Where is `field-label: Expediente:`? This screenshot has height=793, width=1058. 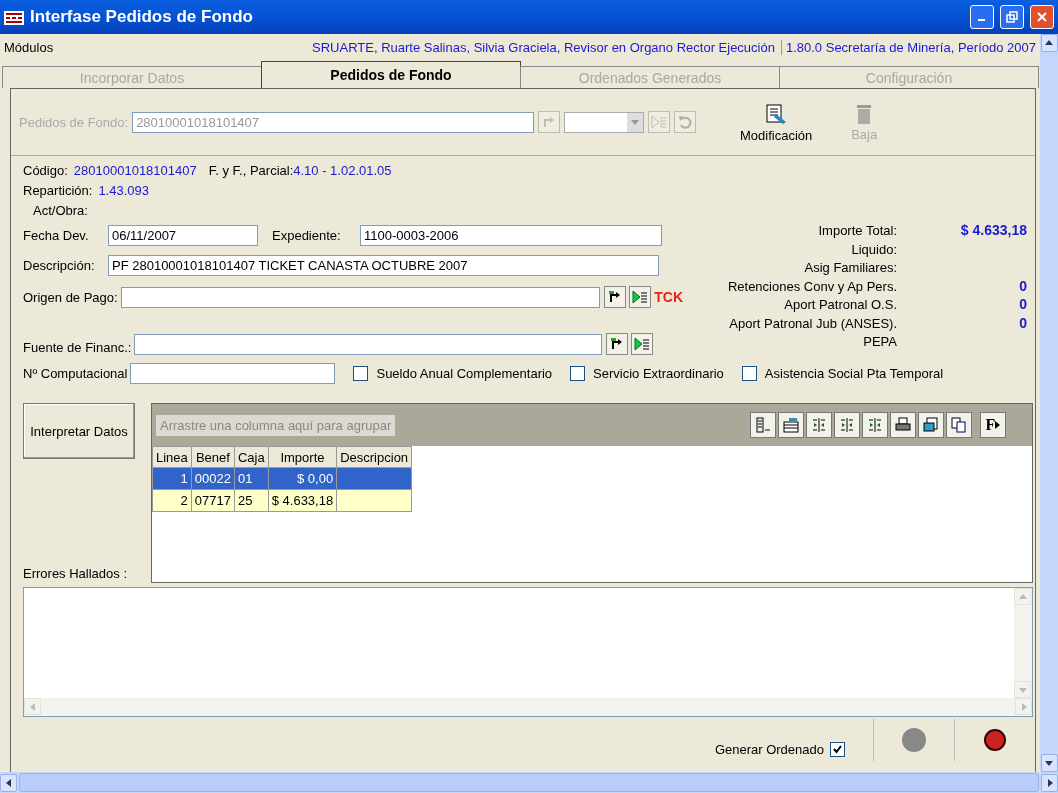 field-label: Expediente: is located at coordinates (307, 235).